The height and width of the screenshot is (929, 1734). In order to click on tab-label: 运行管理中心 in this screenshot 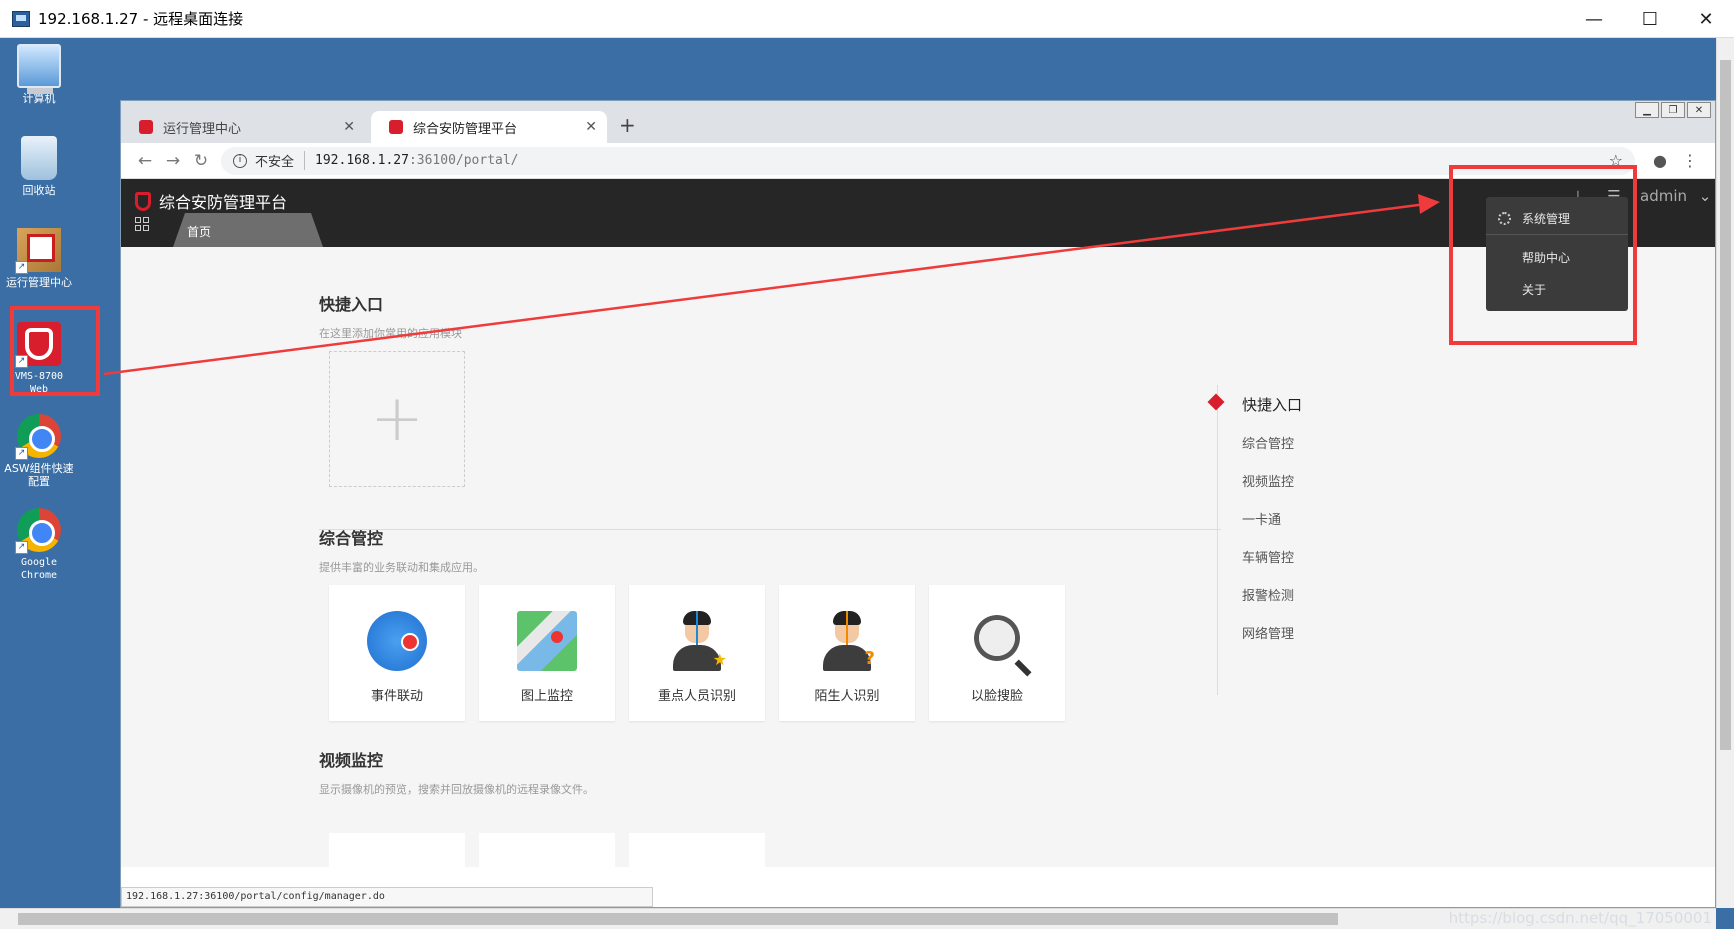, I will do `click(202, 129)`.